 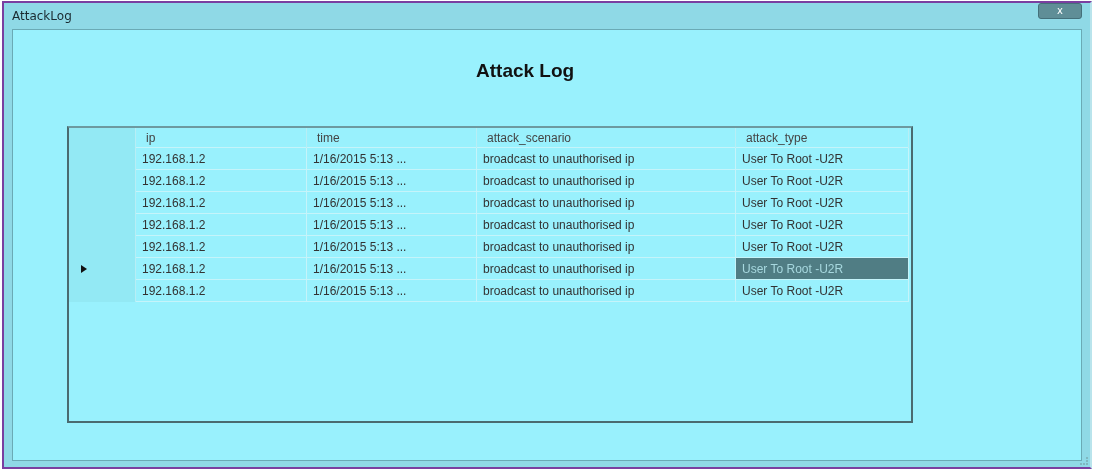 What do you see at coordinates (1084, 461) in the screenshot?
I see `resize-grip-icon` at bounding box center [1084, 461].